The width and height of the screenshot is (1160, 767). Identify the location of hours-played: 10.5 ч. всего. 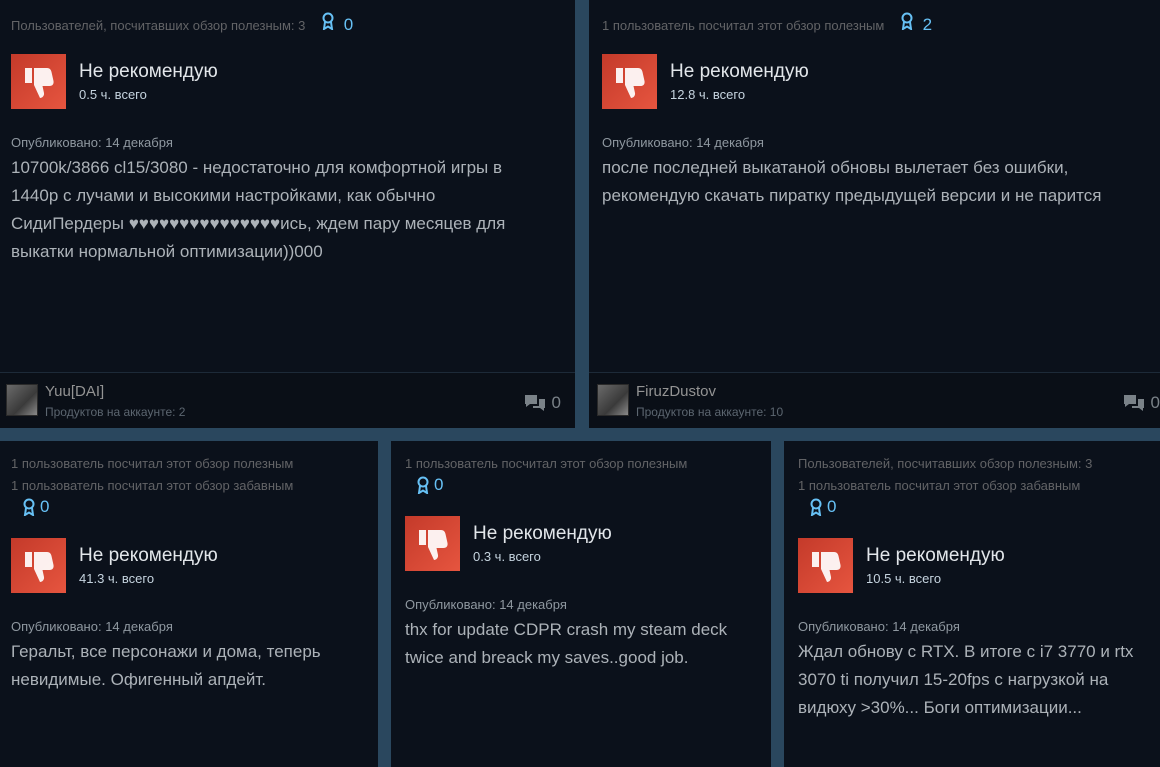
(904, 578).